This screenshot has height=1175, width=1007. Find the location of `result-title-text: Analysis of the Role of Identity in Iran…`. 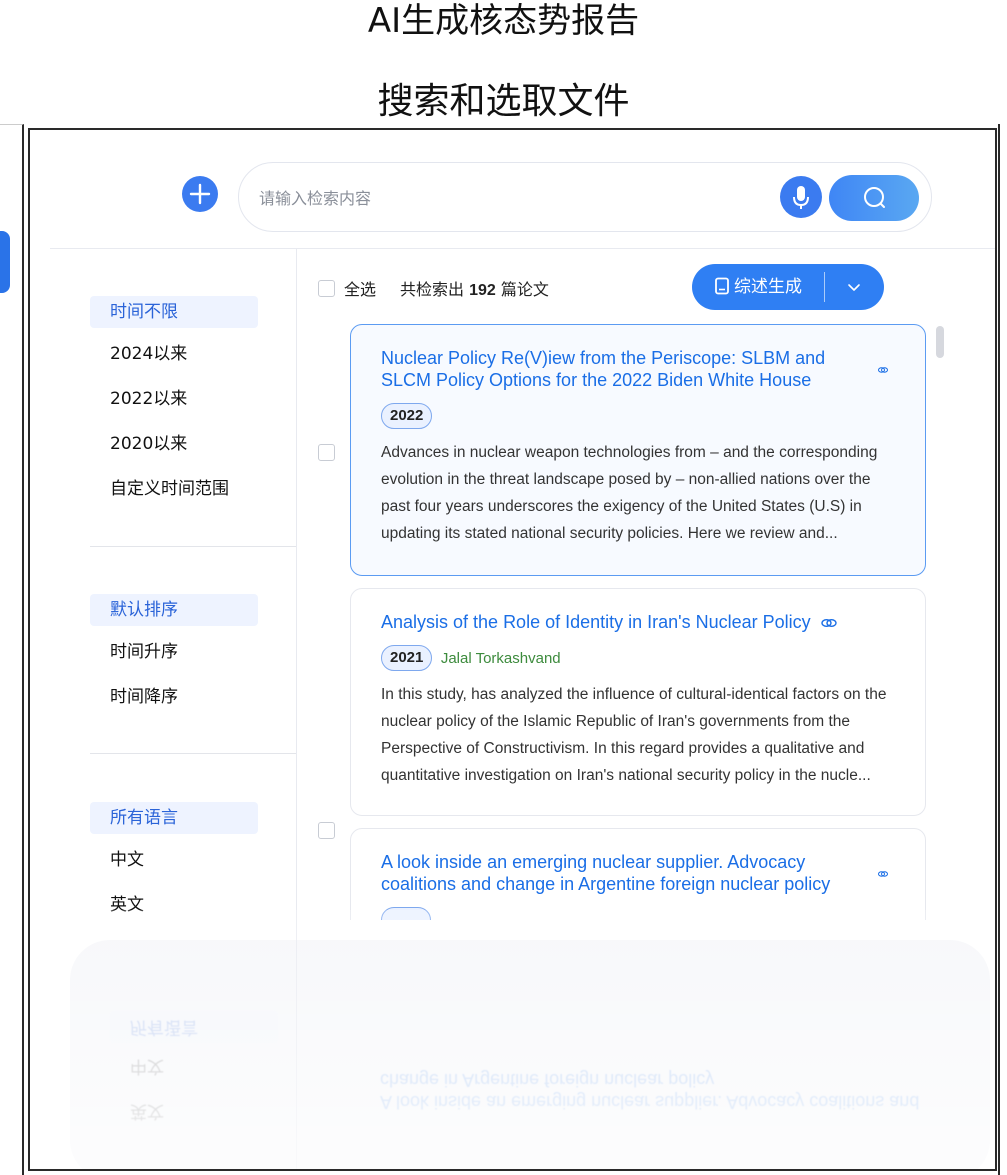

result-title-text: Analysis of the Role of Identity in Iran… is located at coordinates (596, 622).